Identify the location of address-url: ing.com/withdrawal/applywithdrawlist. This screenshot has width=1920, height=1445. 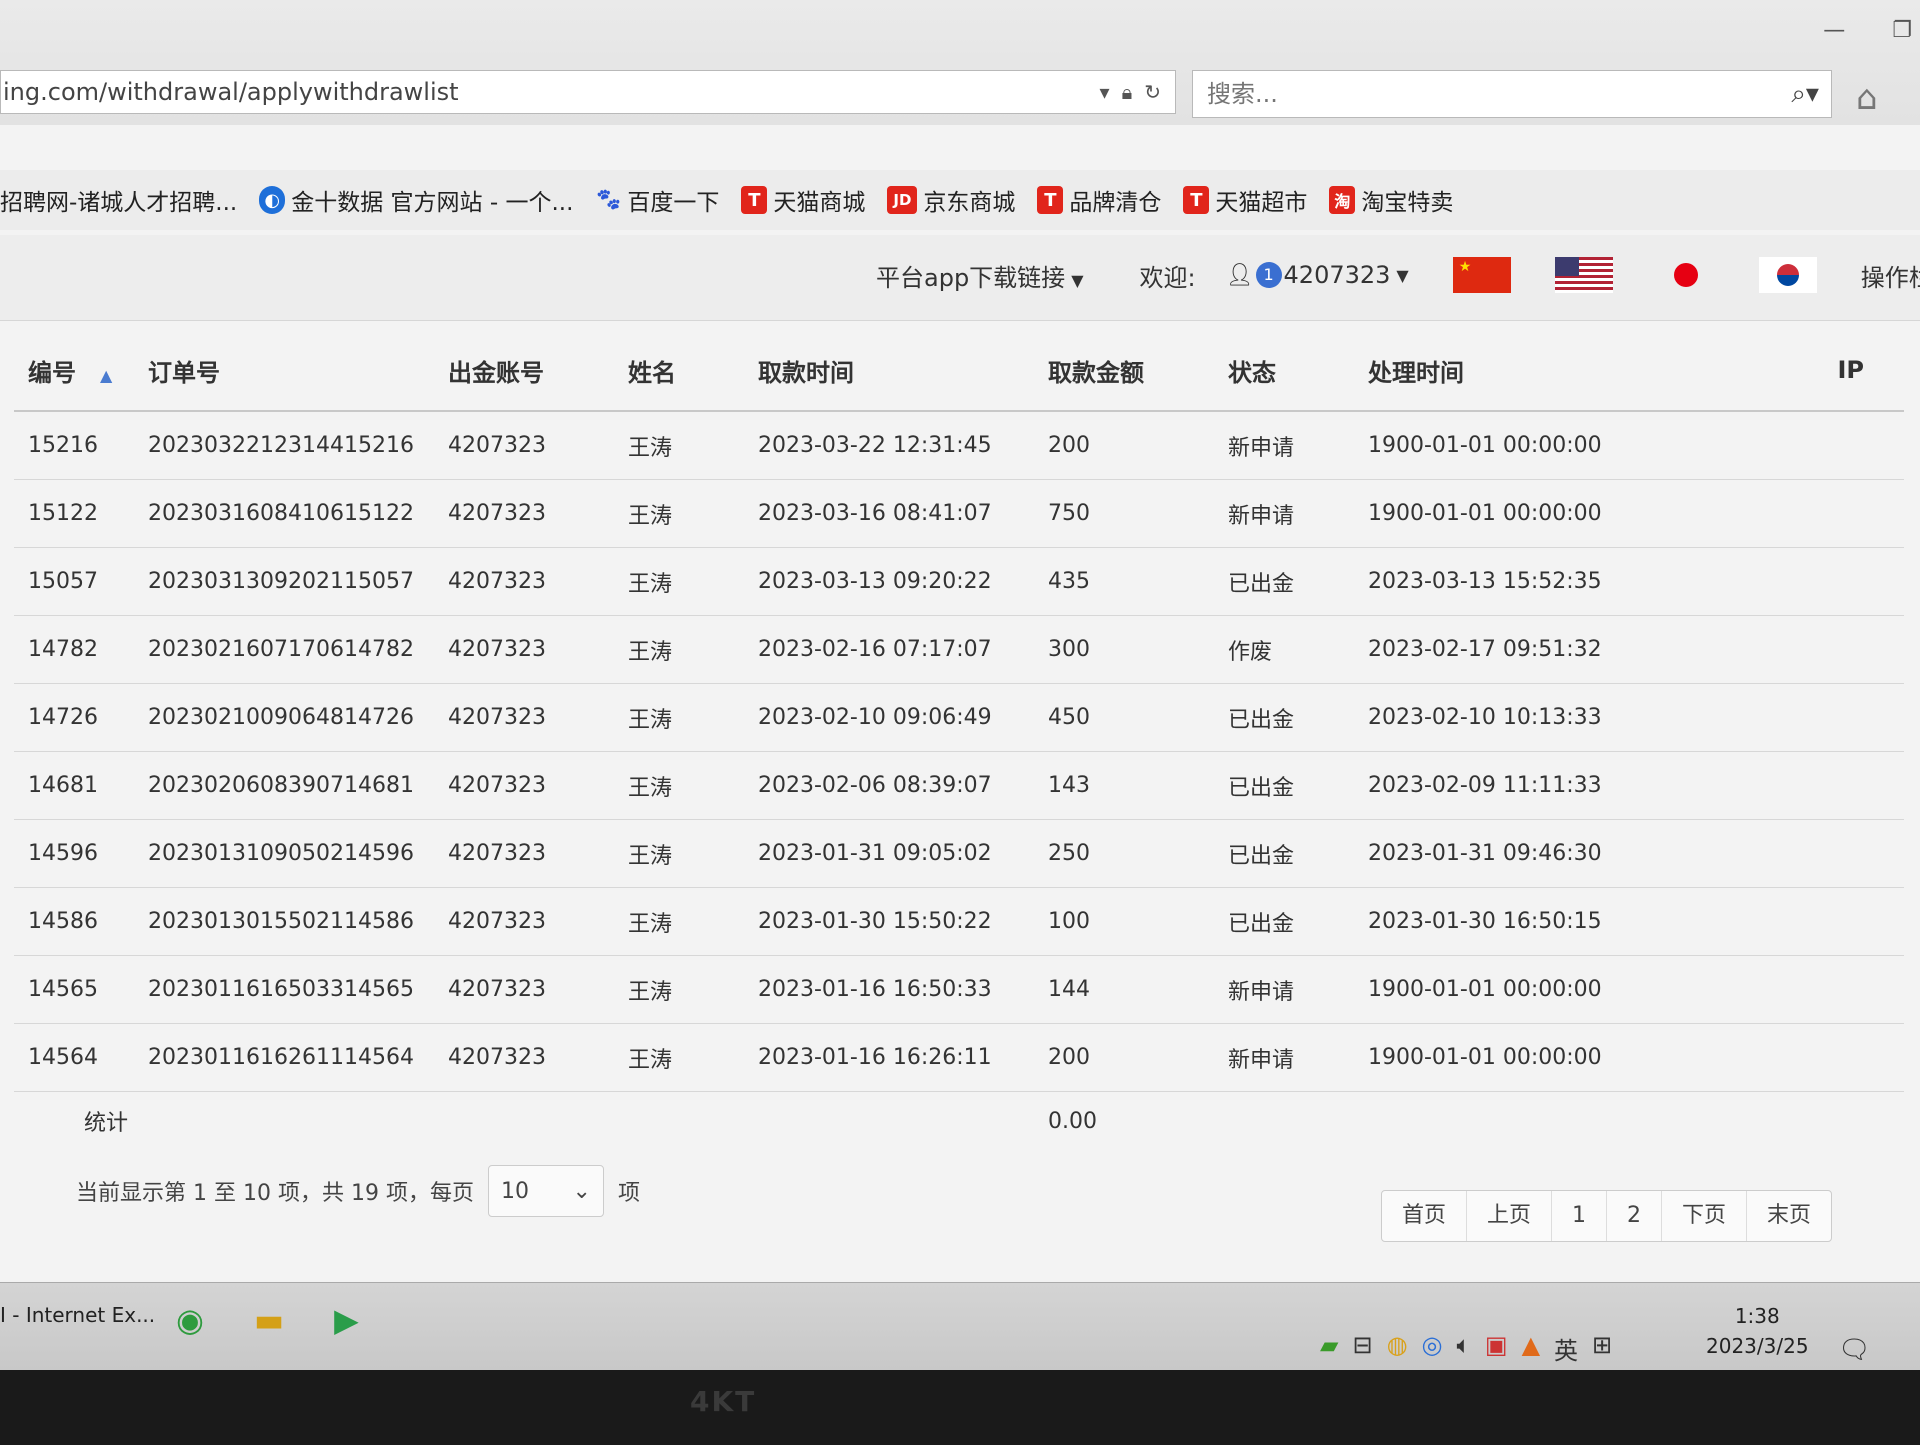
(550, 92).